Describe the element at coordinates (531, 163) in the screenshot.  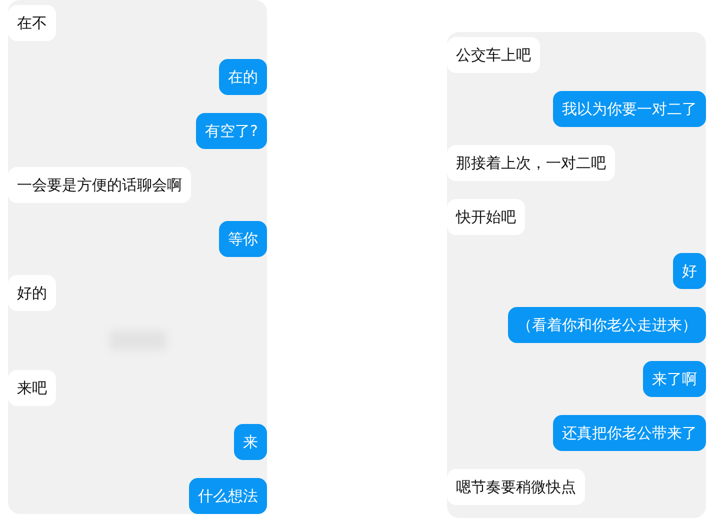
I see `received-message: 那接着上次，一对二吧` at that location.